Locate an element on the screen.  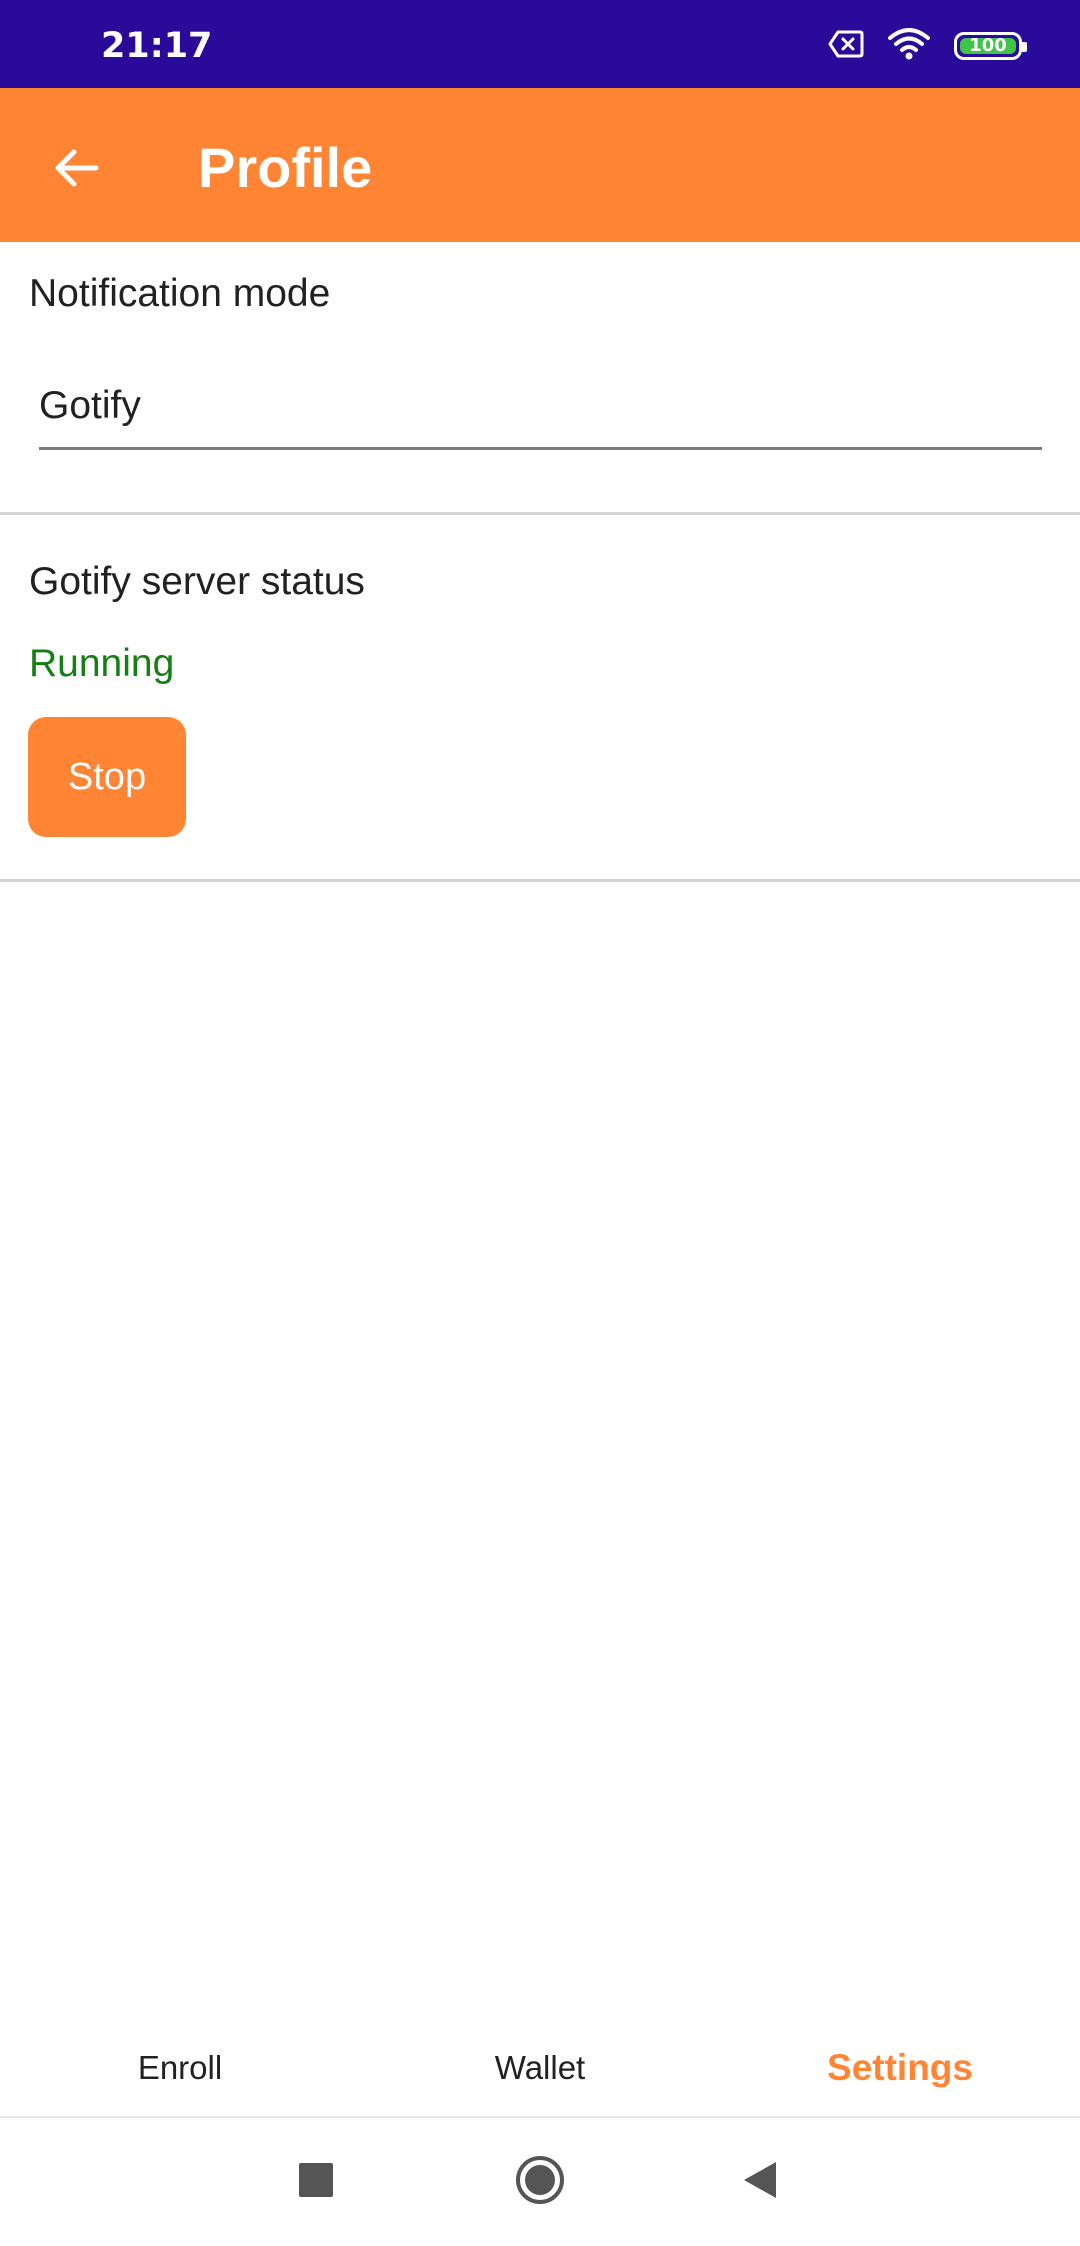
stop-button: Stop is located at coordinates (107, 777).